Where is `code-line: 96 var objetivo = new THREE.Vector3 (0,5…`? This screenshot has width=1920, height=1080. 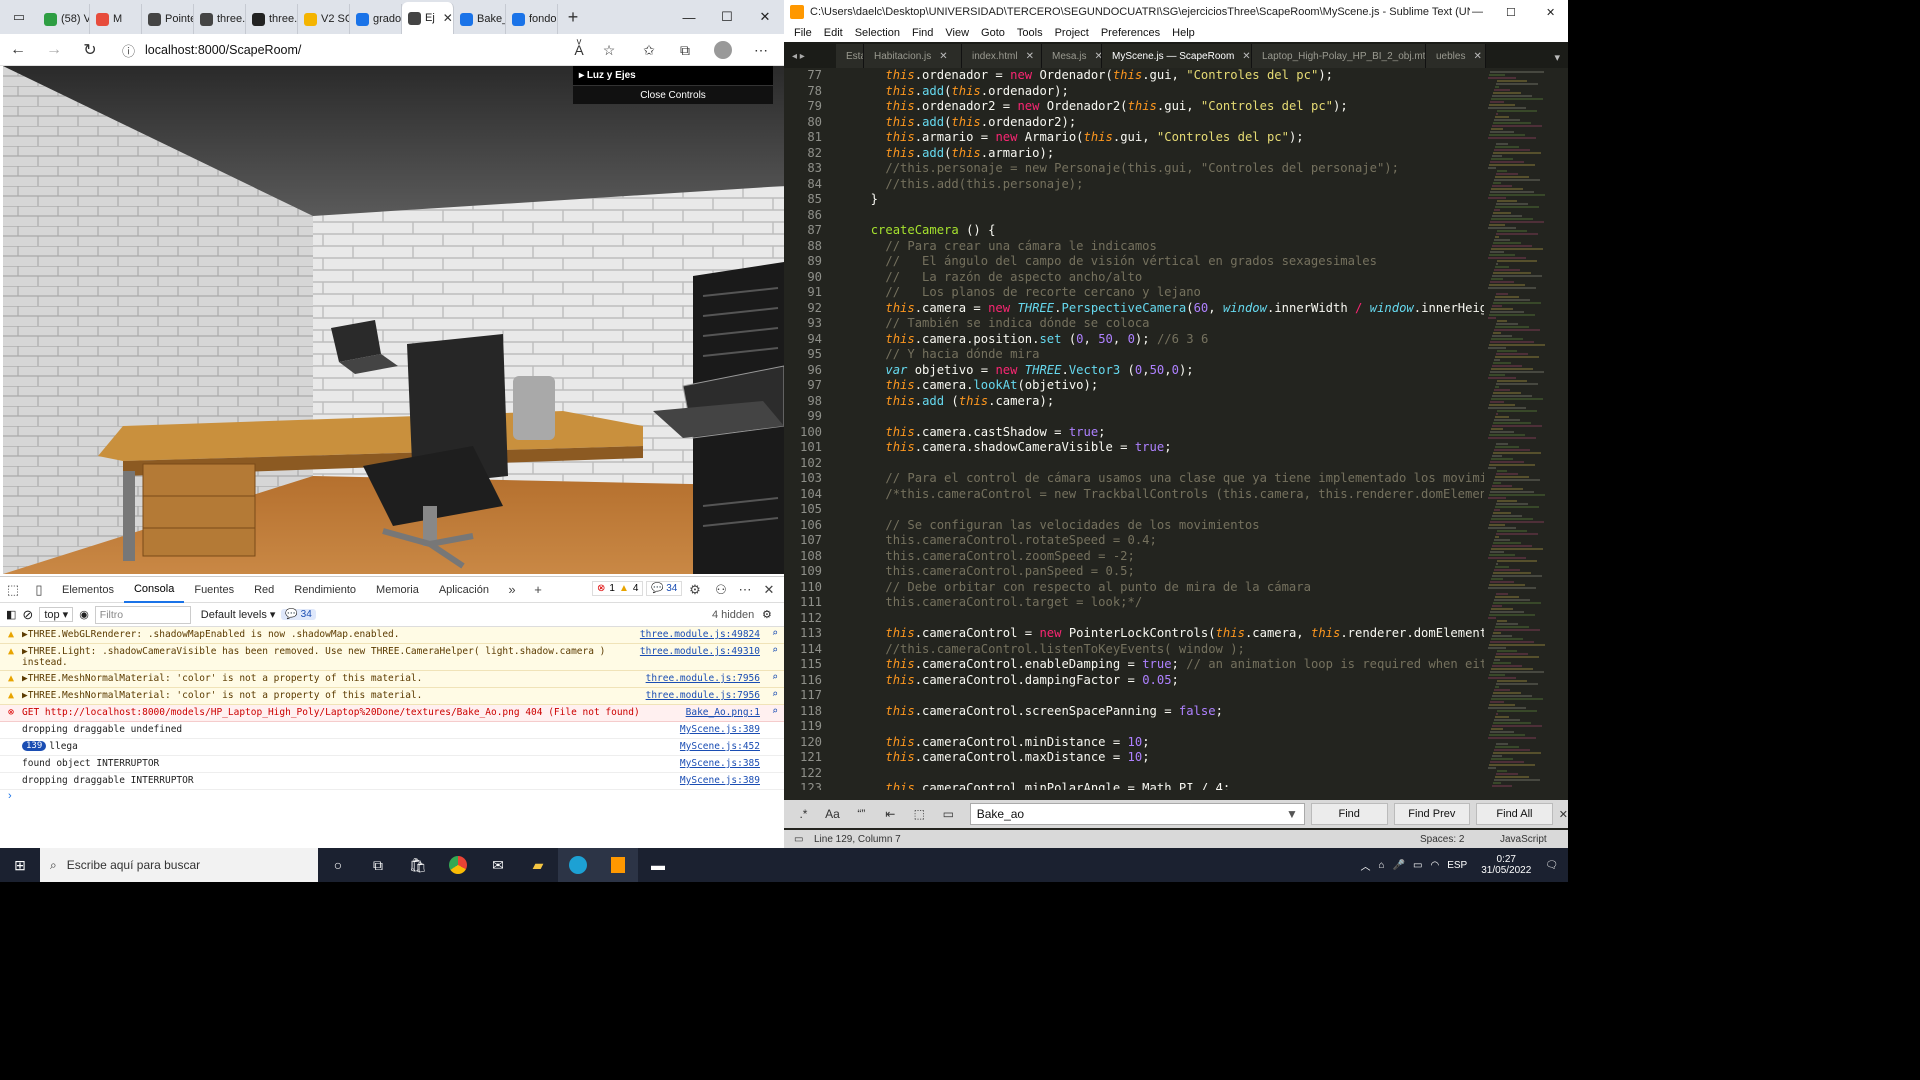 code-line: 96 var objetivo = new THREE.Vector3 (0,5… is located at coordinates (1176, 371).